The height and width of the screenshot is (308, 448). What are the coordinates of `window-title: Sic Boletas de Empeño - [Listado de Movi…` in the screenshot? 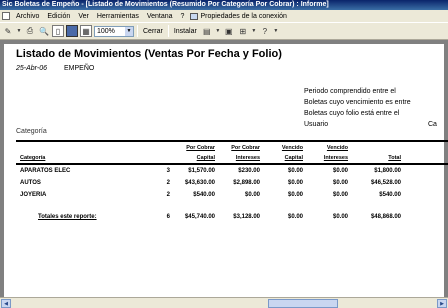 It's located at (224, 5).